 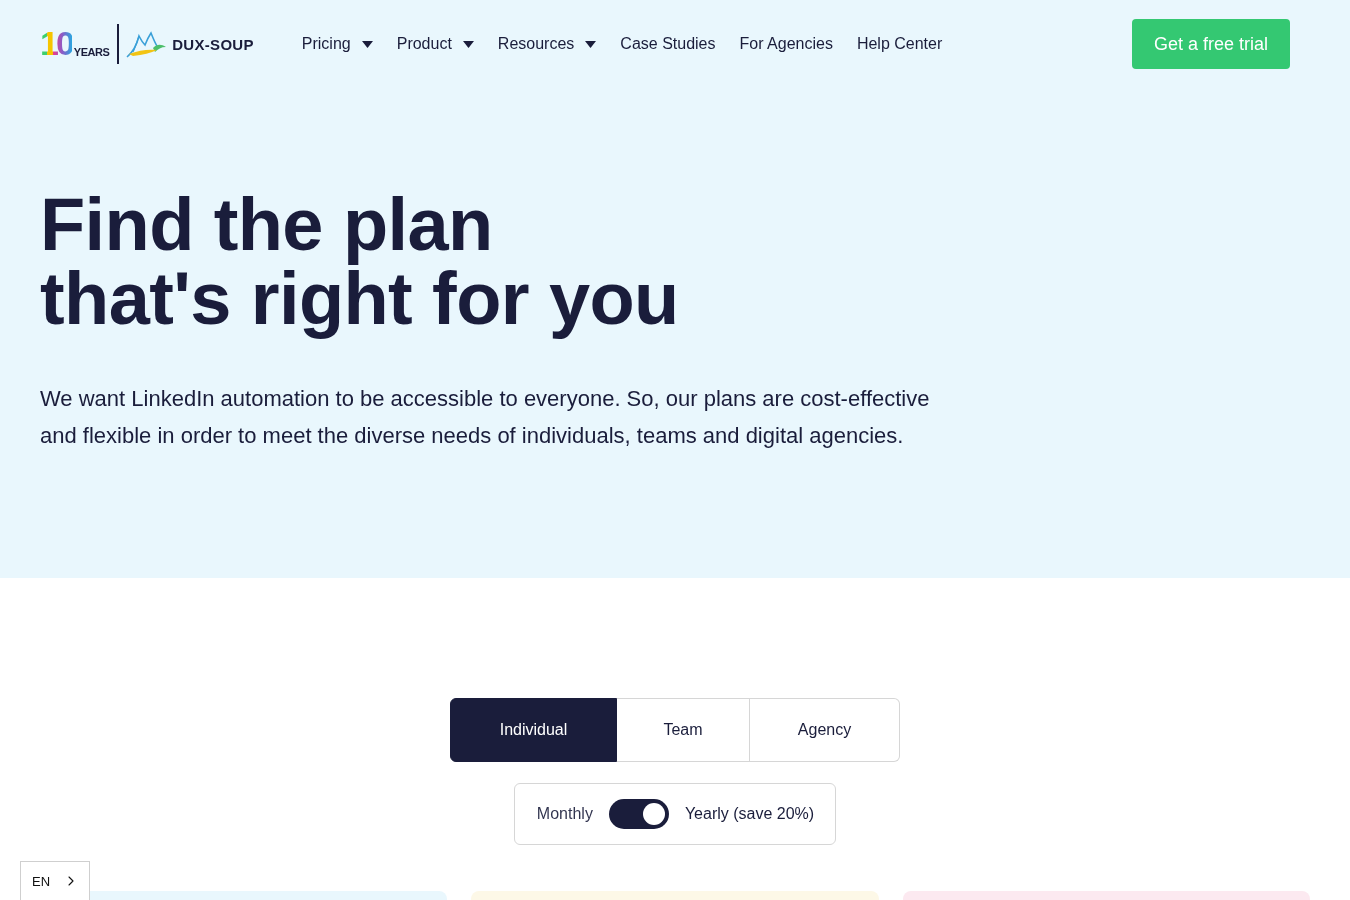 What do you see at coordinates (825, 730) in the screenshot?
I see `plan-tab: Agency` at bounding box center [825, 730].